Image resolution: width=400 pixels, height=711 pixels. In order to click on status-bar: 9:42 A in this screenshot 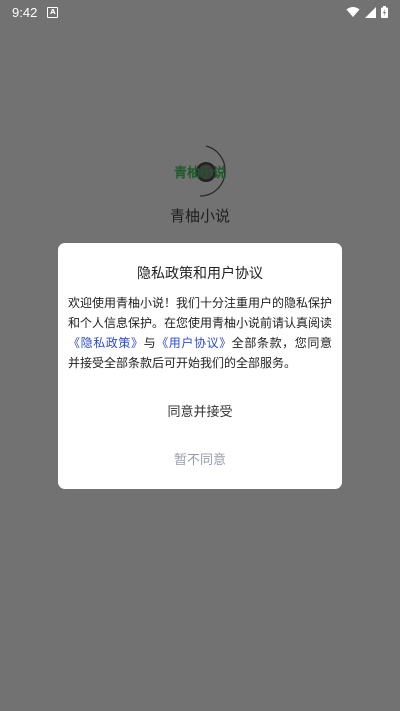, I will do `click(200, 12)`.